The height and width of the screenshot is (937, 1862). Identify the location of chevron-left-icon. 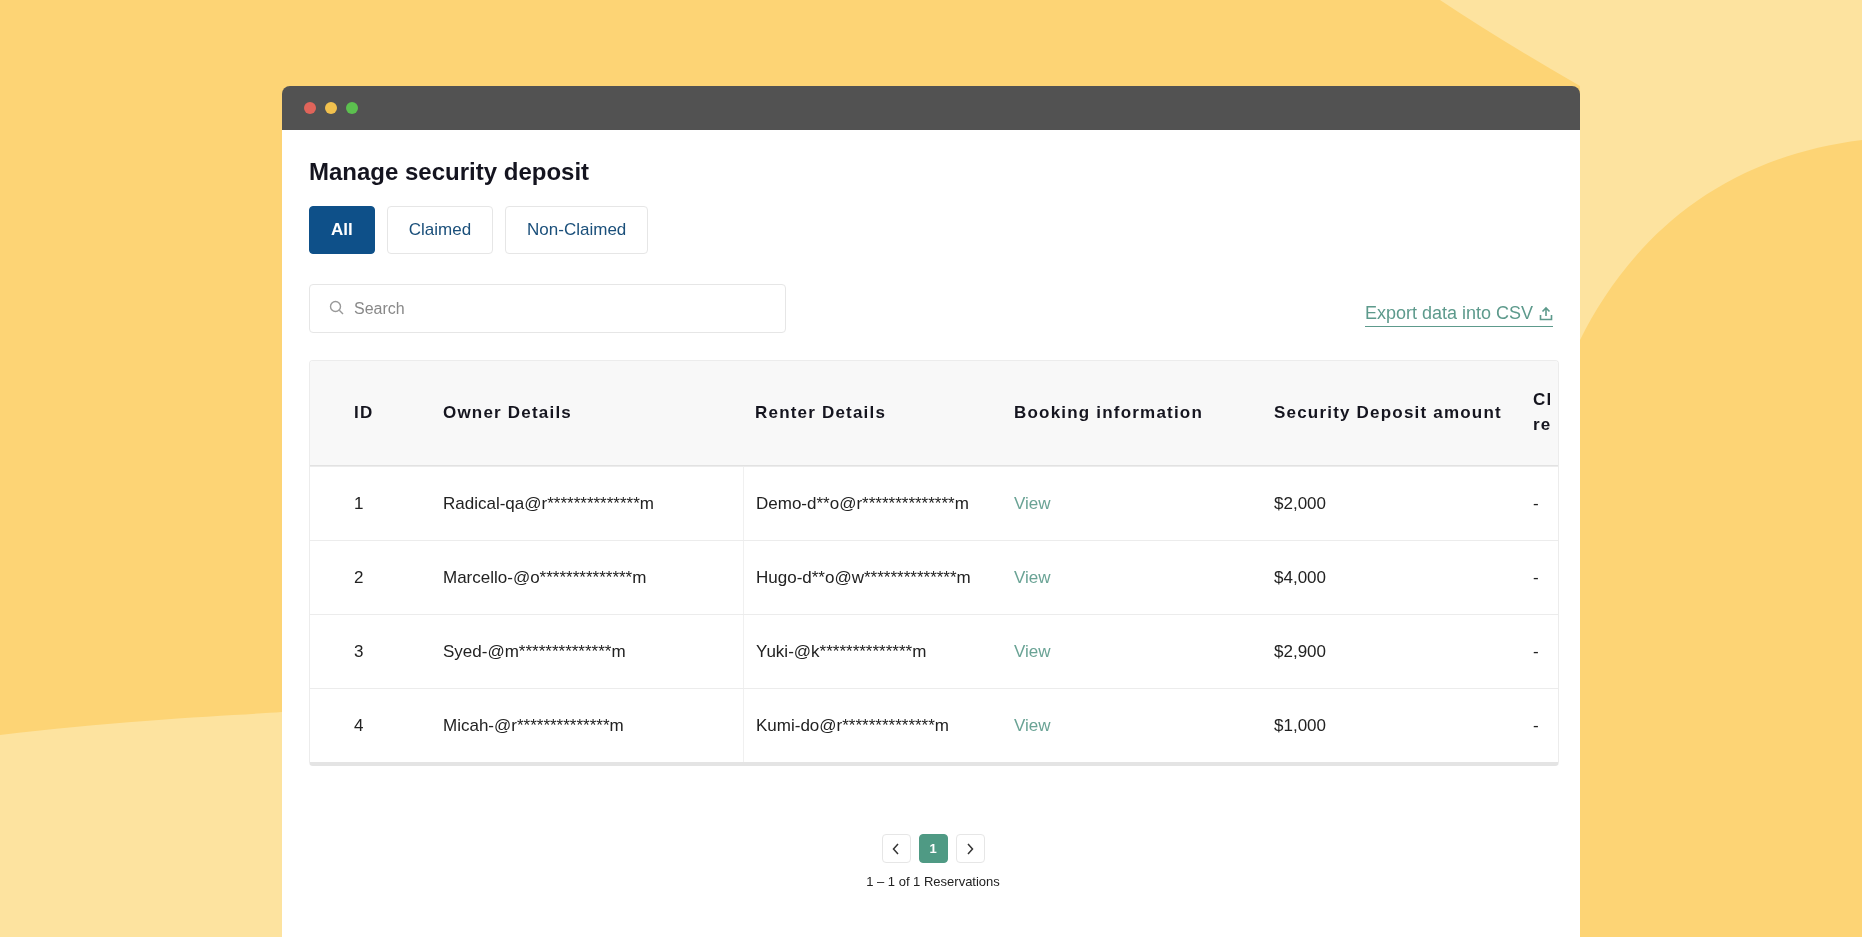
(896, 848).